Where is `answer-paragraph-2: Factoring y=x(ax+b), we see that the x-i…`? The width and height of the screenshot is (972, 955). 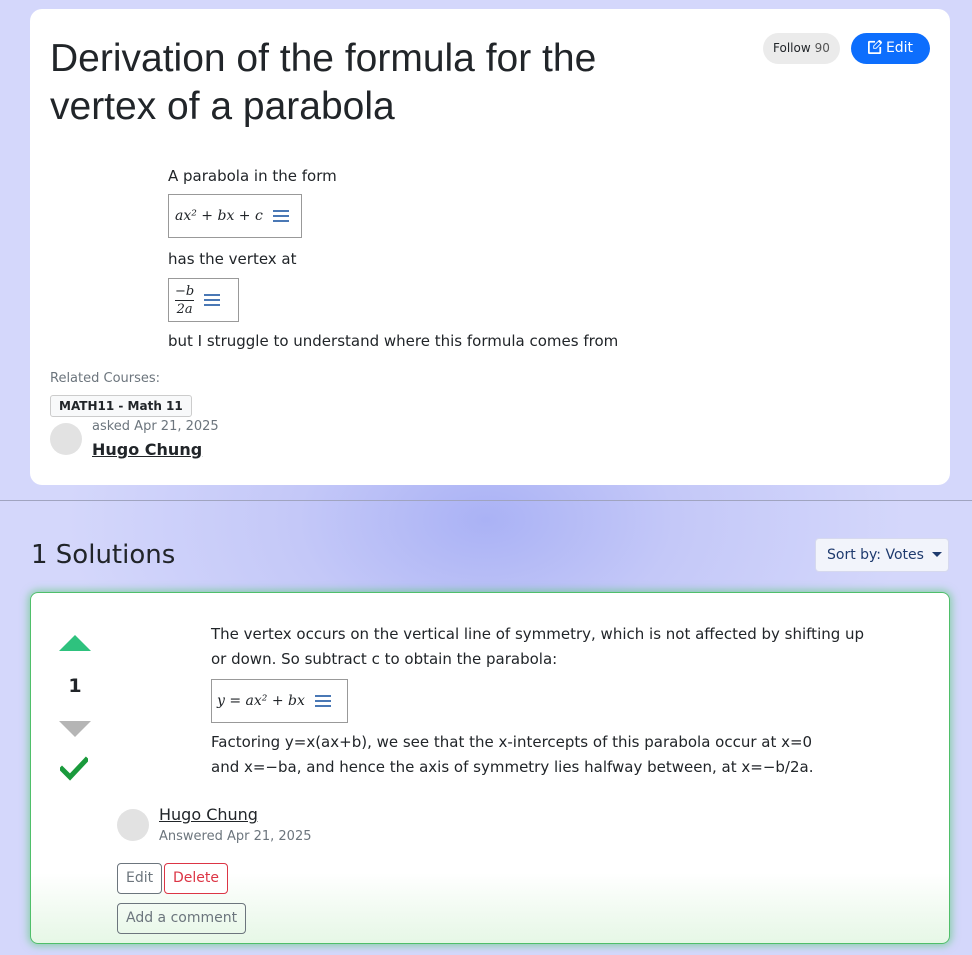
answer-paragraph-2: Factoring y=x(ax+b), we see that the x-i… is located at coordinates (512, 754).